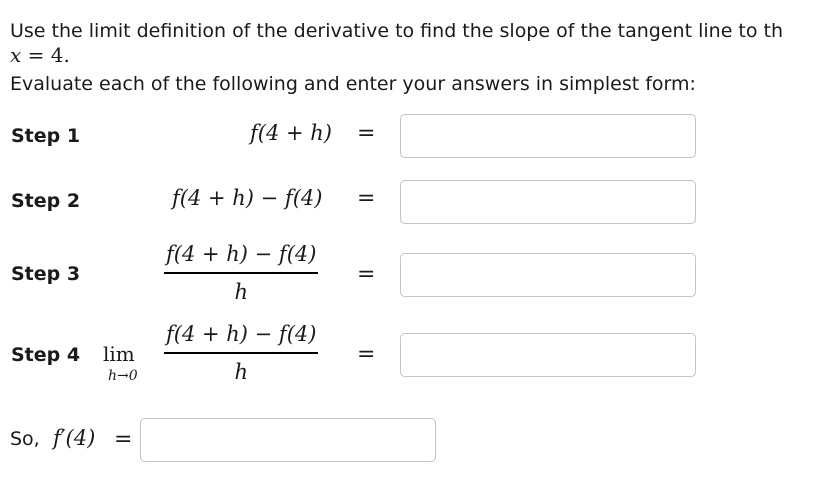 This screenshot has height=479, width=813. What do you see at coordinates (366, 133) in the screenshot?
I see `step-1-equals: =` at bounding box center [366, 133].